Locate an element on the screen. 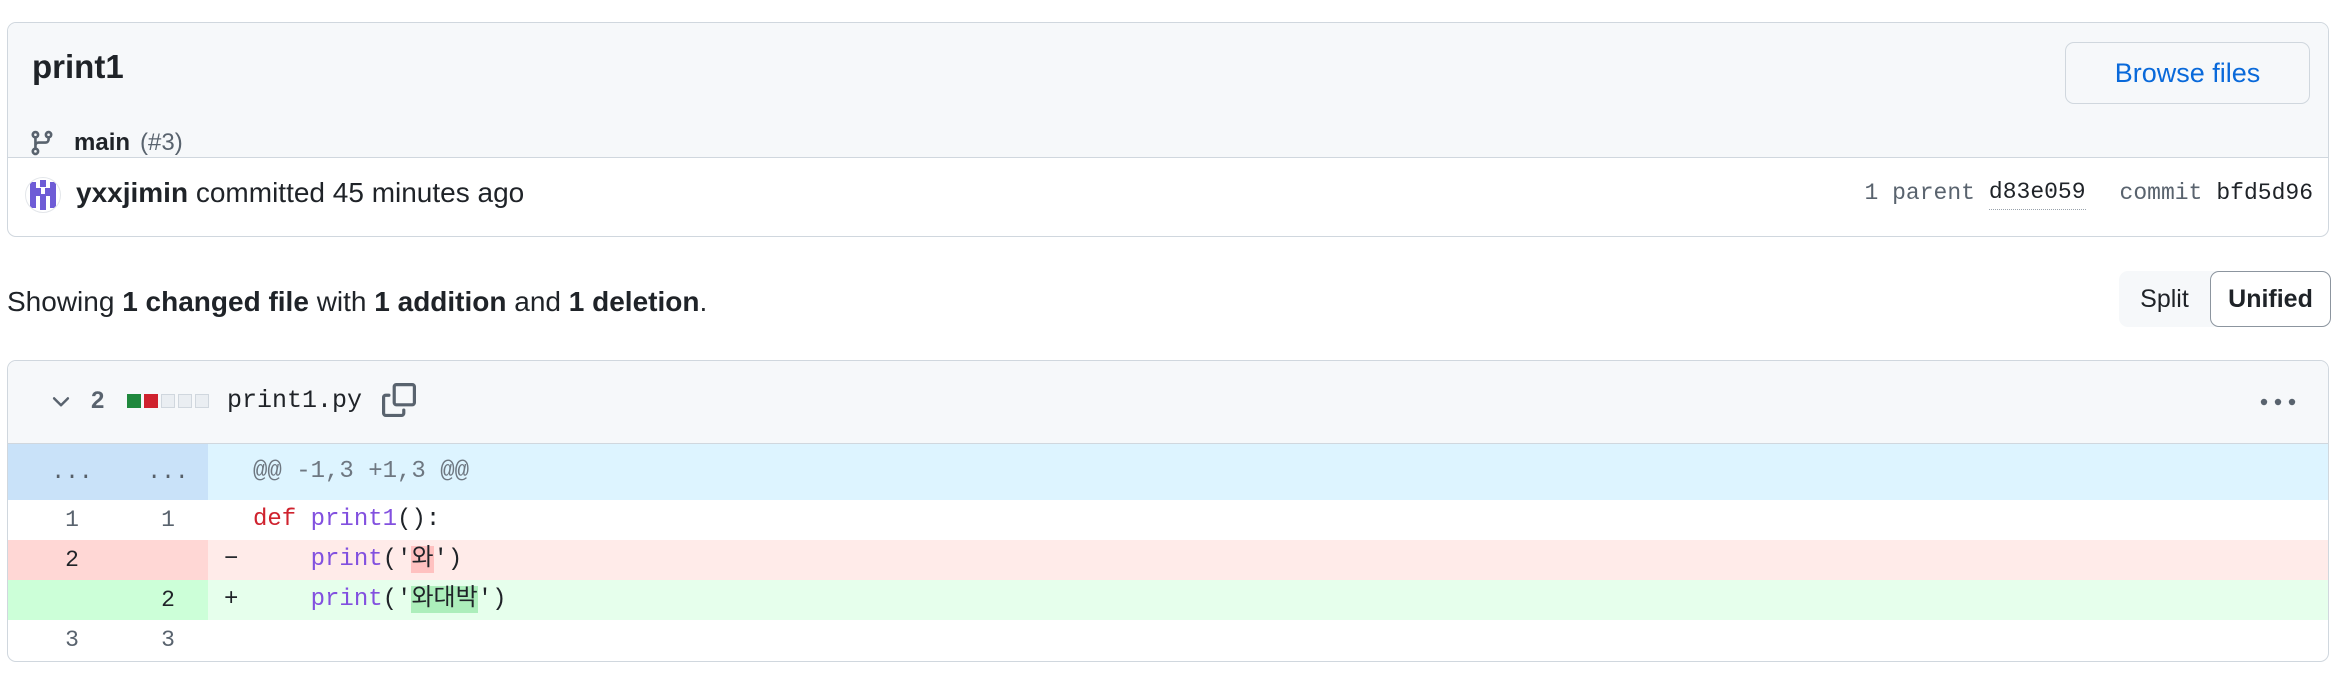 The width and height of the screenshot is (2338, 680). diff-line-context: 3 3 is located at coordinates (1168, 640).